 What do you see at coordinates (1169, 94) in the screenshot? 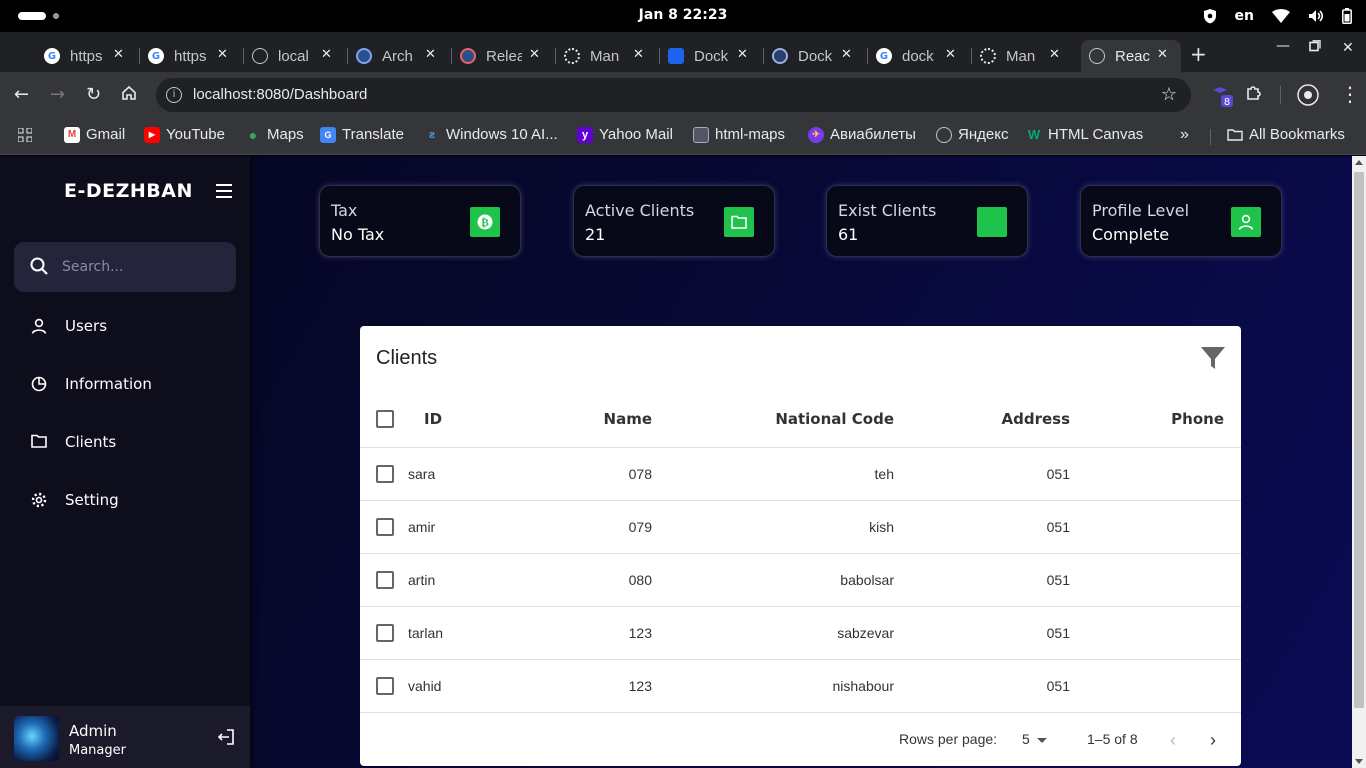
I see `bookmark-star-icon: ☆` at bounding box center [1169, 94].